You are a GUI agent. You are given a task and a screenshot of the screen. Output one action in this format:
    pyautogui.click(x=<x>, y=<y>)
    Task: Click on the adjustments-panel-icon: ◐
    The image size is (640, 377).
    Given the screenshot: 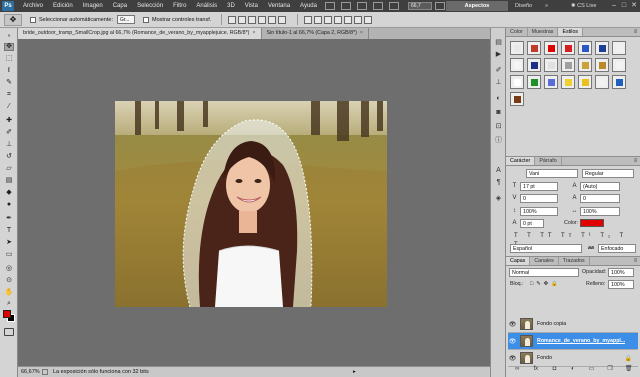 What is the action you would take?
    pyautogui.click(x=498, y=98)
    